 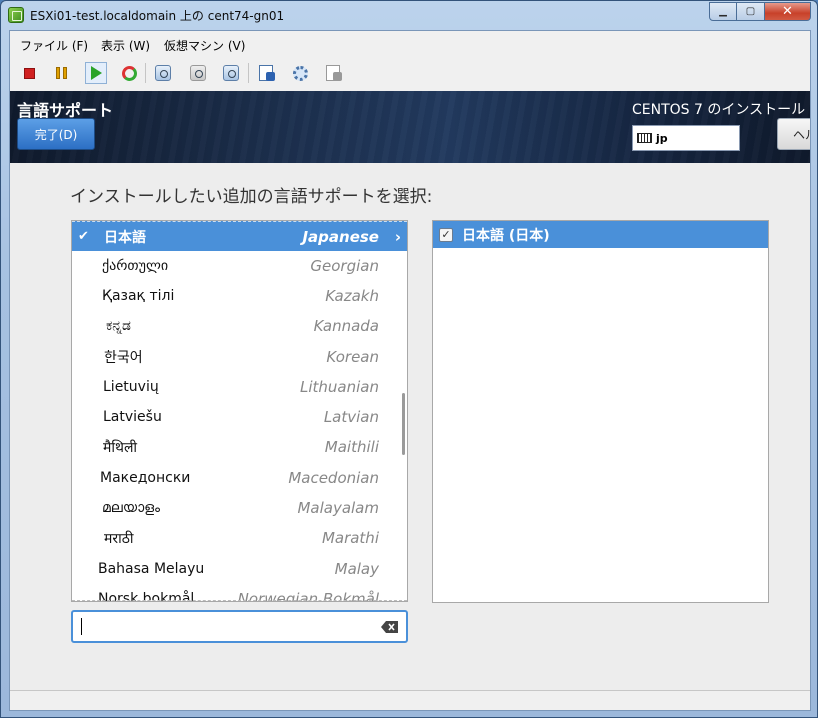 I want to click on clear-text-icon, so click(x=389, y=627).